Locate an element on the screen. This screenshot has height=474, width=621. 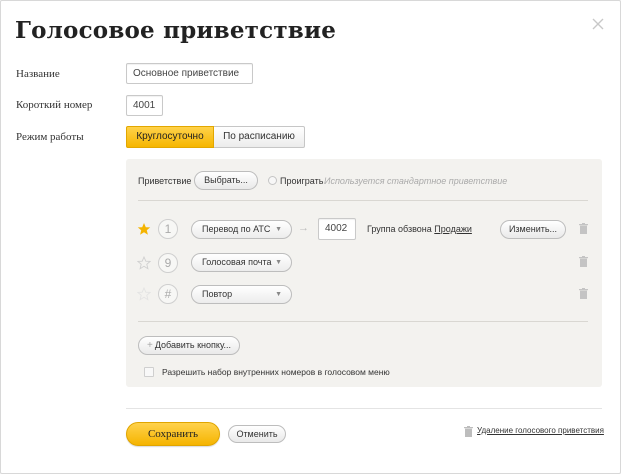
standard-greeting-note: Используется стандартное приветствие is located at coordinates (416, 181).